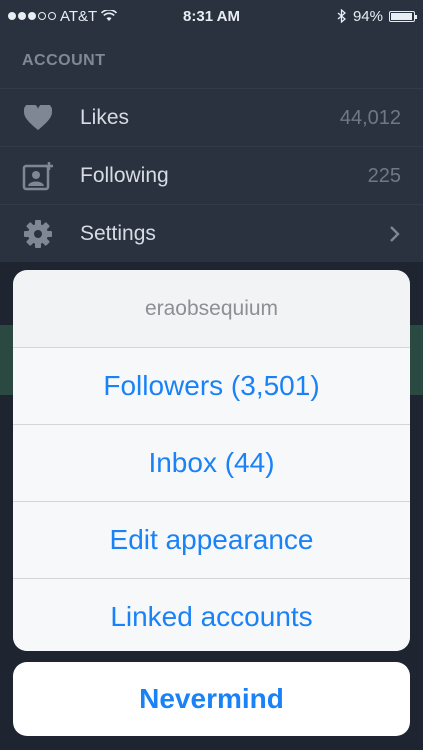 The height and width of the screenshot is (750, 423). Describe the element at coordinates (118, 233) in the screenshot. I see `settings-label: Settings` at that location.